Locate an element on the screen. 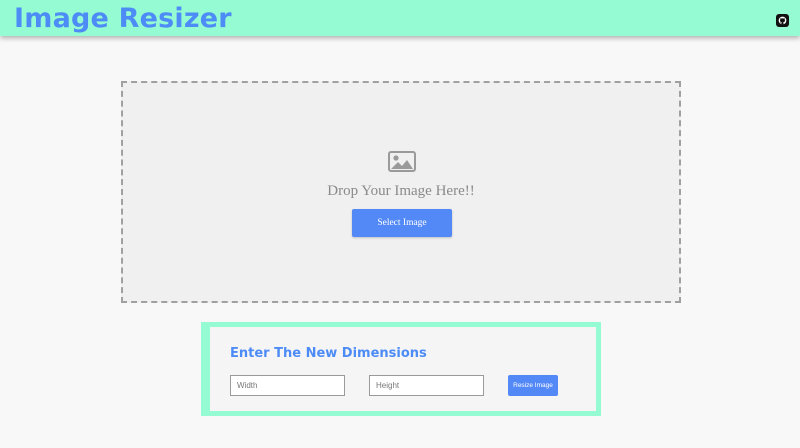  width-input is located at coordinates (287, 385).